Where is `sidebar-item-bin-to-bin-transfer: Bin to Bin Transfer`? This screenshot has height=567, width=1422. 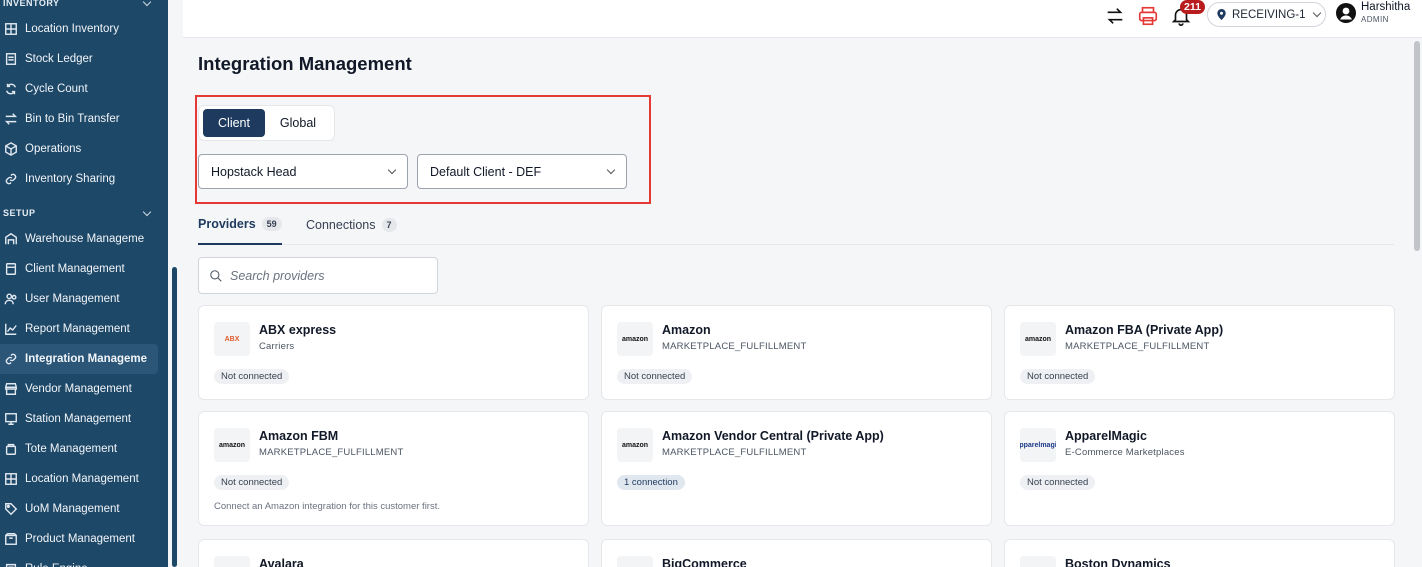 sidebar-item-bin-to-bin-transfer: Bin to Bin Transfer is located at coordinates (84, 119).